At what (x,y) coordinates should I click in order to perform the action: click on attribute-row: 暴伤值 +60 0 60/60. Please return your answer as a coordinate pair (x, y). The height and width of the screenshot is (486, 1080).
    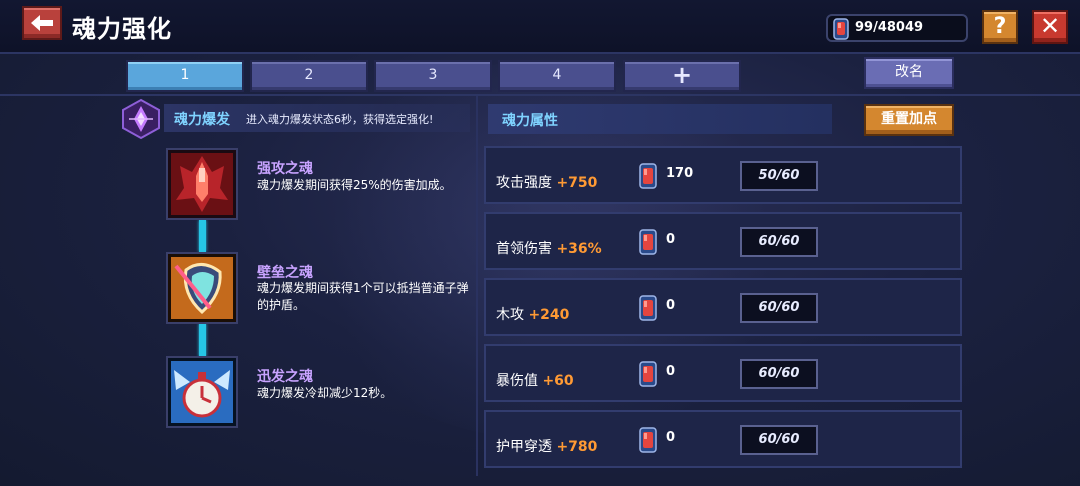
    Looking at the image, I should click on (723, 373).